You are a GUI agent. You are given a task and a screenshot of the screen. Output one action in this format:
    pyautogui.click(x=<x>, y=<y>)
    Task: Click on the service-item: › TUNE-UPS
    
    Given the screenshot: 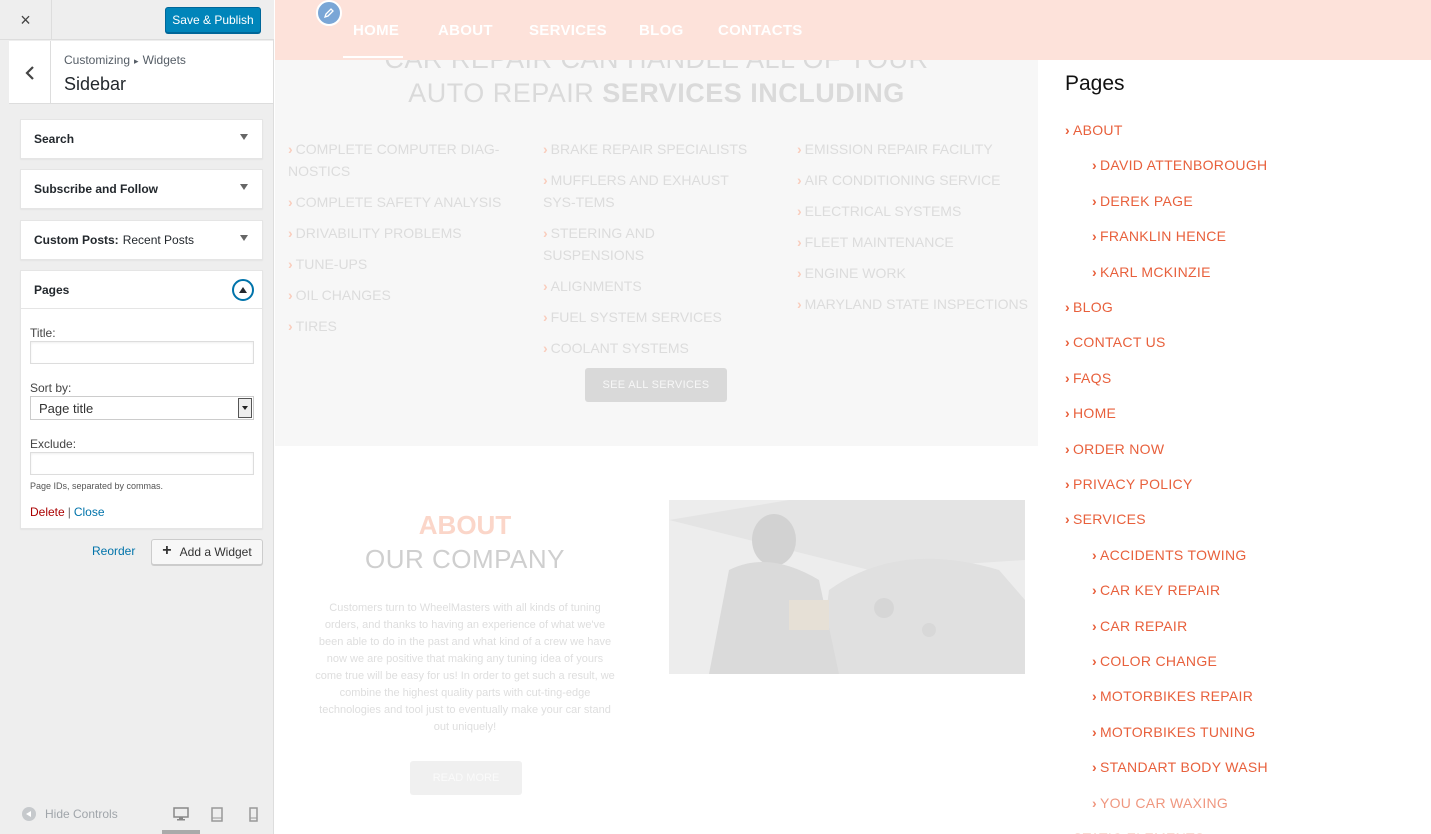 What is the action you would take?
    pyautogui.click(x=328, y=264)
    